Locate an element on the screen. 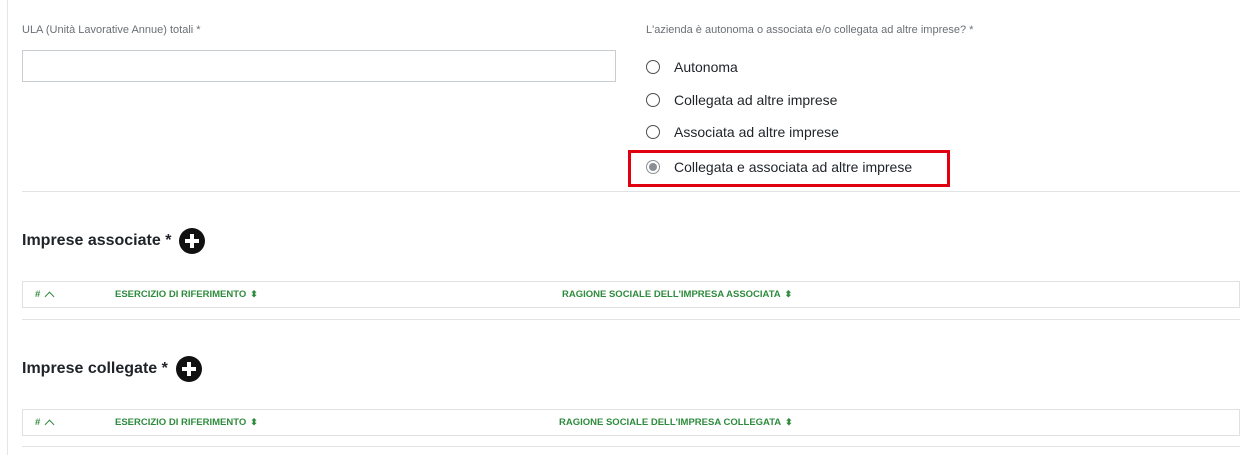 The width and height of the screenshot is (1242, 455). section-title-associate: Imprese associate * is located at coordinates (114, 241).